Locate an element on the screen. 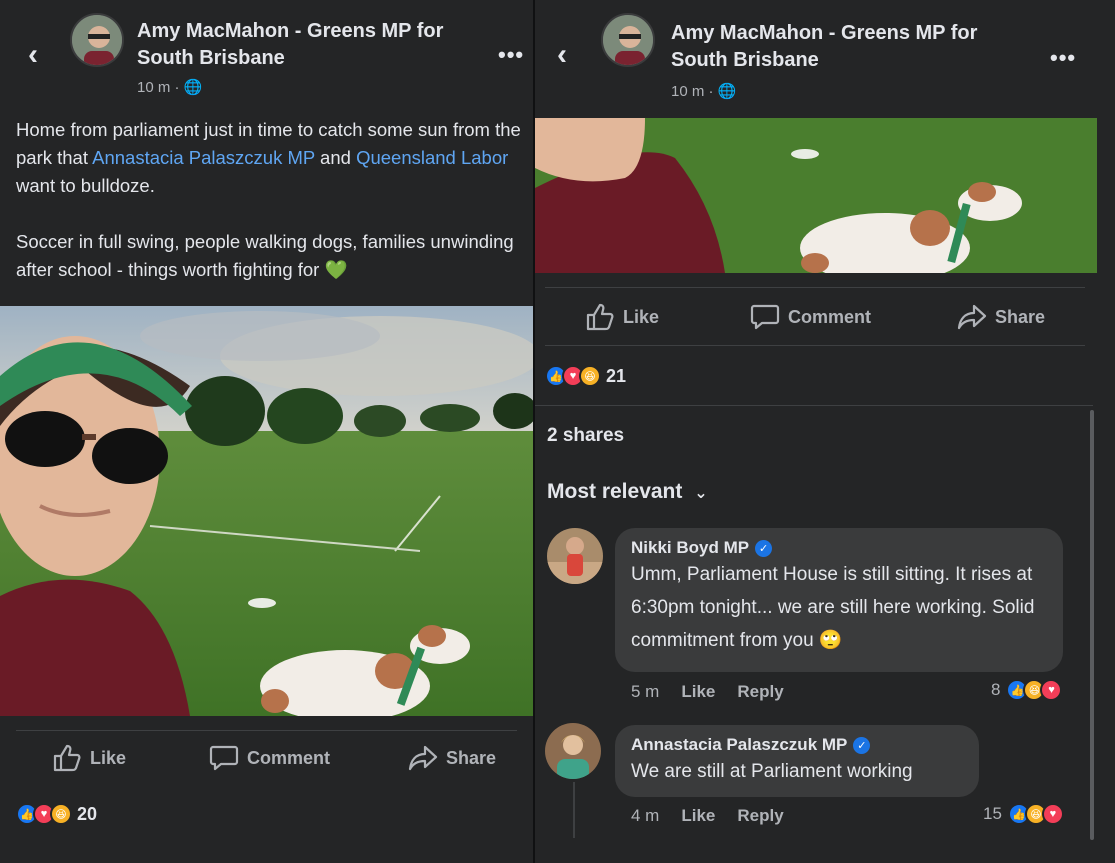  comment-reaction-count: 15 is located at coordinates (992, 813).